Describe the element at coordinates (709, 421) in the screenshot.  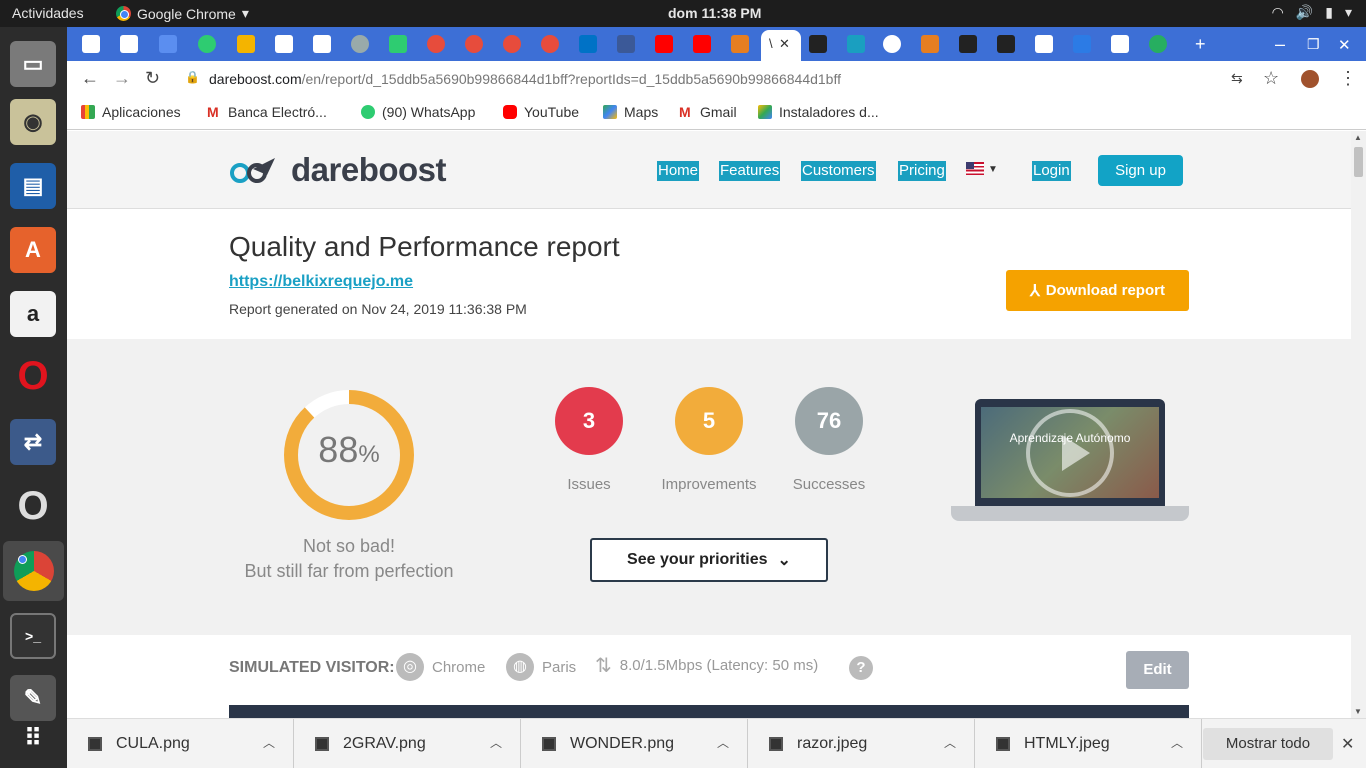
I see `improvements-count: 5` at that location.